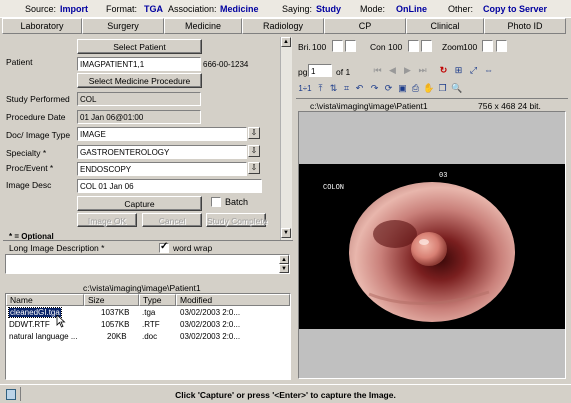 The width and height of the screenshot is (571, 403). What do you see at coordinates (443, 176) in the screenshot?
I see `image-overlay-number: 03` at bounding box center [443, 176].